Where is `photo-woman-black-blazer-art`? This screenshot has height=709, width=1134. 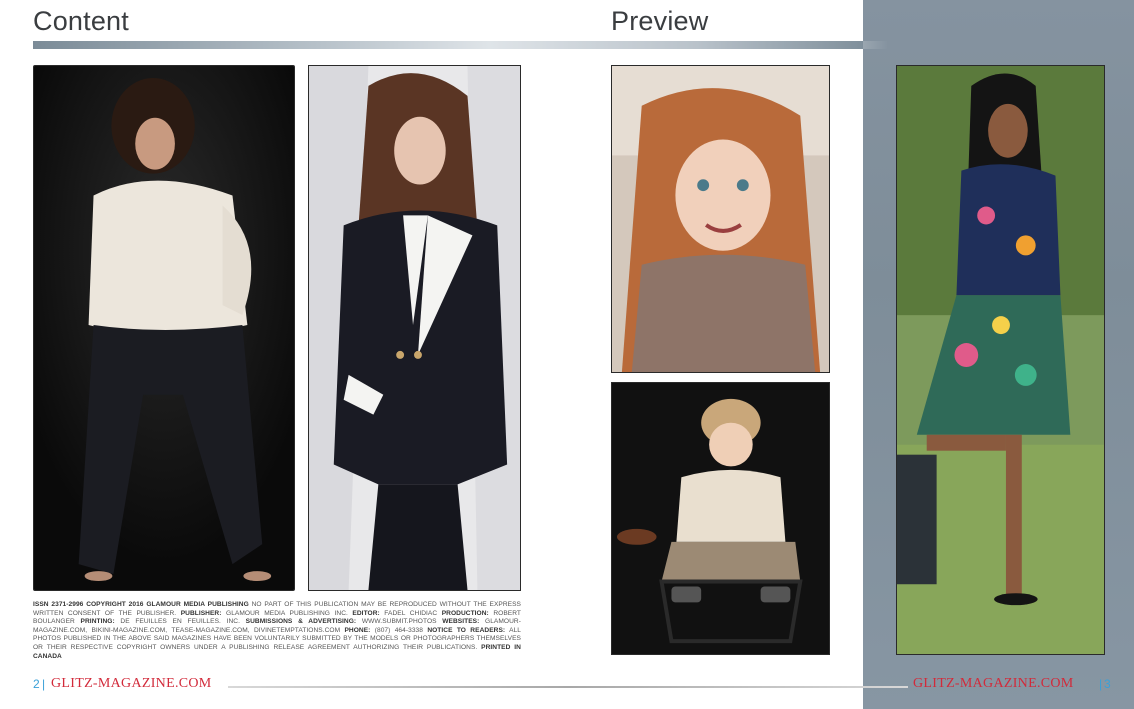
photo-woman-black-blazer-art is located at coordinates (414, 328).